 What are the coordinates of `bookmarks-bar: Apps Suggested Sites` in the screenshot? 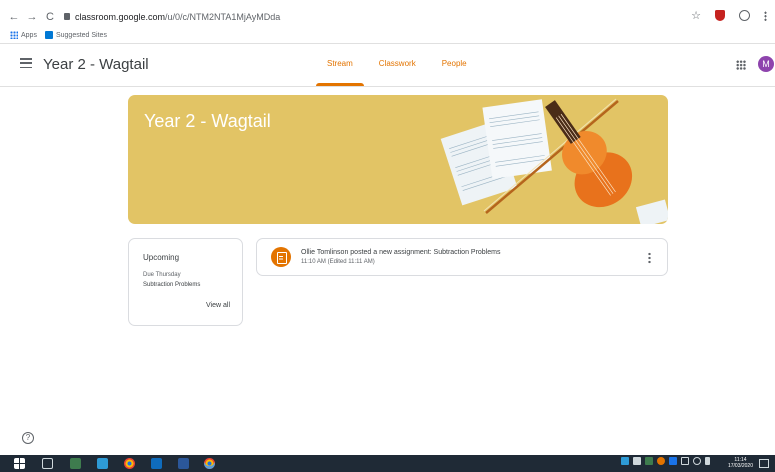 It's located at (58, 35).